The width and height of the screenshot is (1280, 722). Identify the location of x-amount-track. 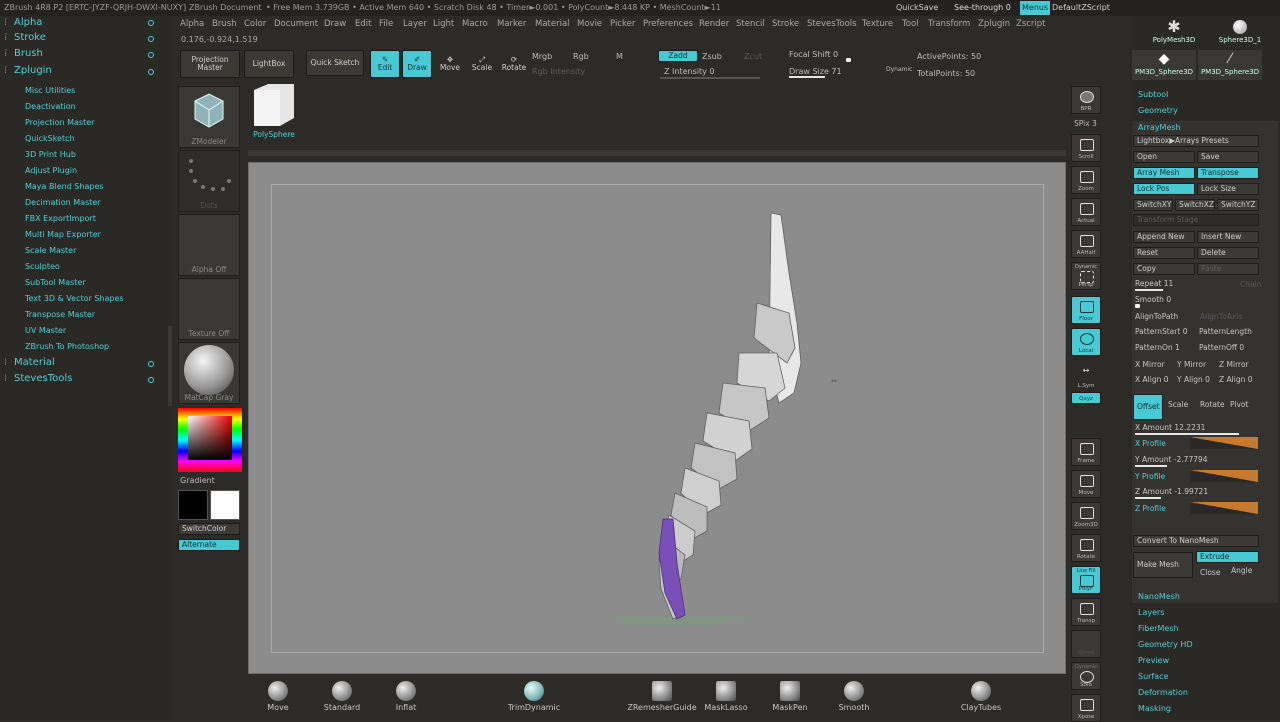
(1187, 434).